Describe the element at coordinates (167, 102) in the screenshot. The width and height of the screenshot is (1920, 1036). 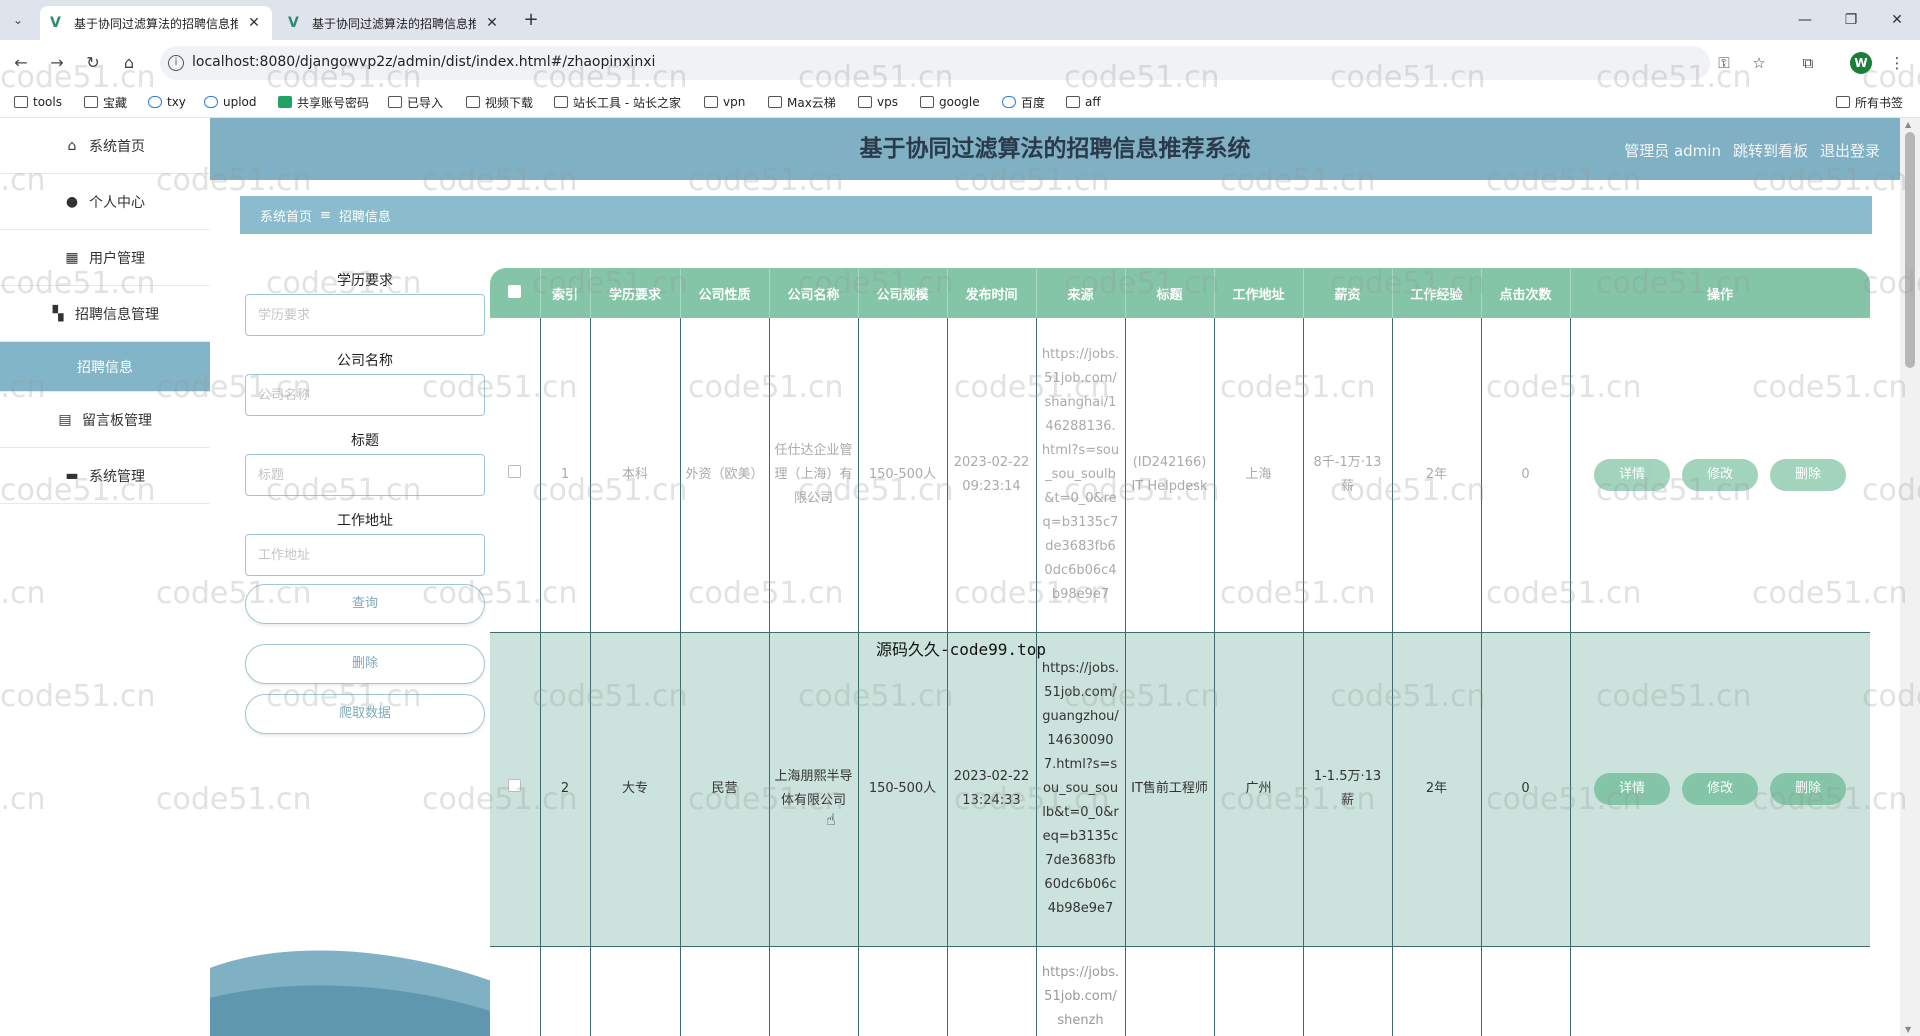
I see `bookmark-item: txy` at that location.